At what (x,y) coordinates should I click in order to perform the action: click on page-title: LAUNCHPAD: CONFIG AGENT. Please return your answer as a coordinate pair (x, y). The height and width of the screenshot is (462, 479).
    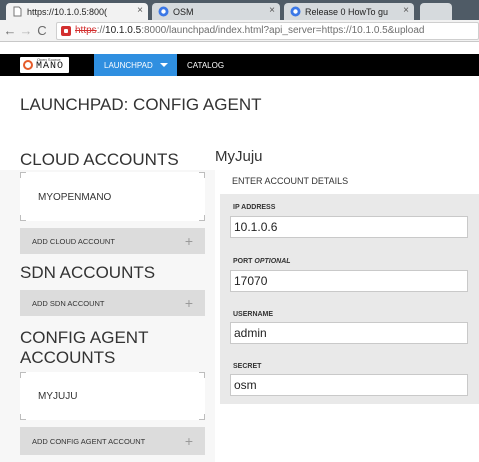
    Looking at the image, I should click on (141, 104).